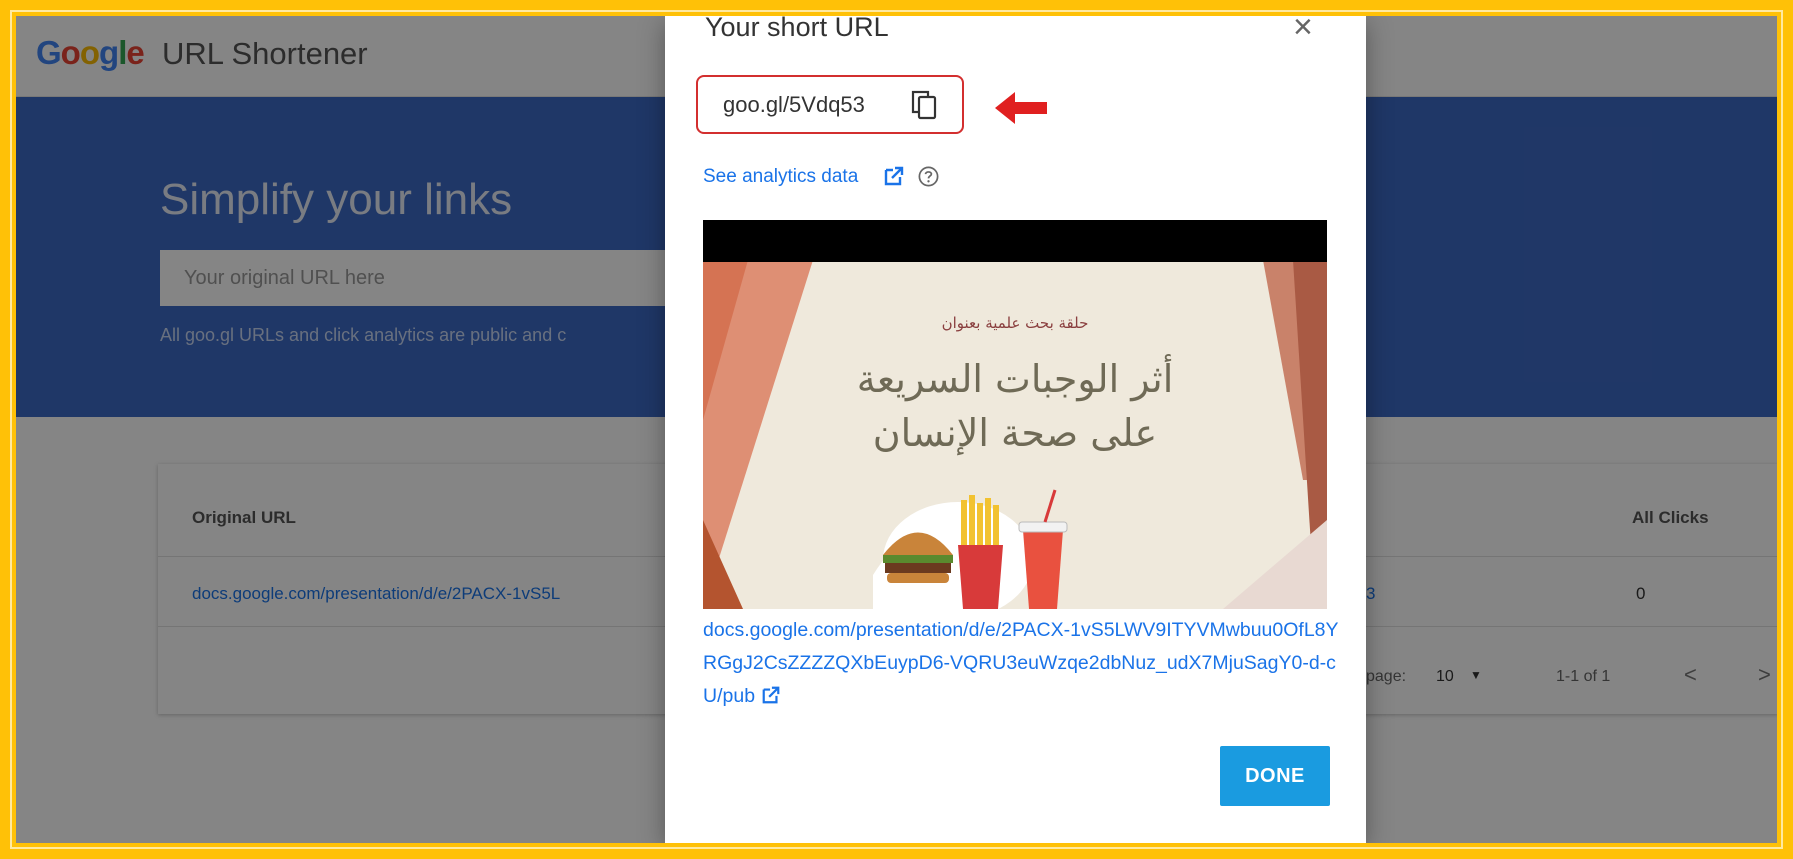  I want to click on close-icon: ×, so click(1303, 31).